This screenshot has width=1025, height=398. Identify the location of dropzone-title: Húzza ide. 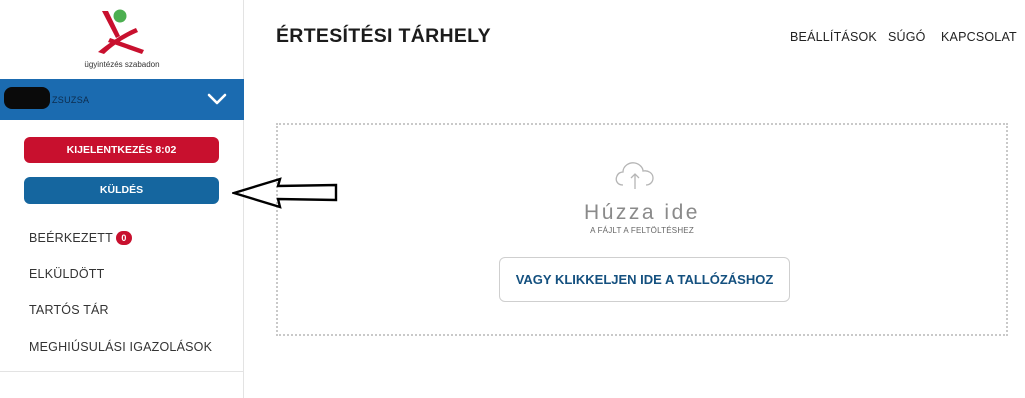
(642, 212).